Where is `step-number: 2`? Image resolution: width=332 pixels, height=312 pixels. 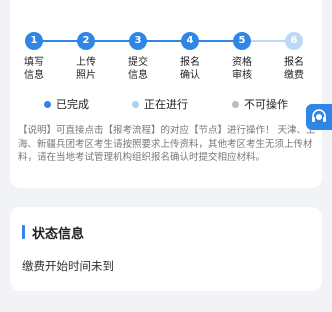
step-number: 2 is located at coordinates (86, 41).